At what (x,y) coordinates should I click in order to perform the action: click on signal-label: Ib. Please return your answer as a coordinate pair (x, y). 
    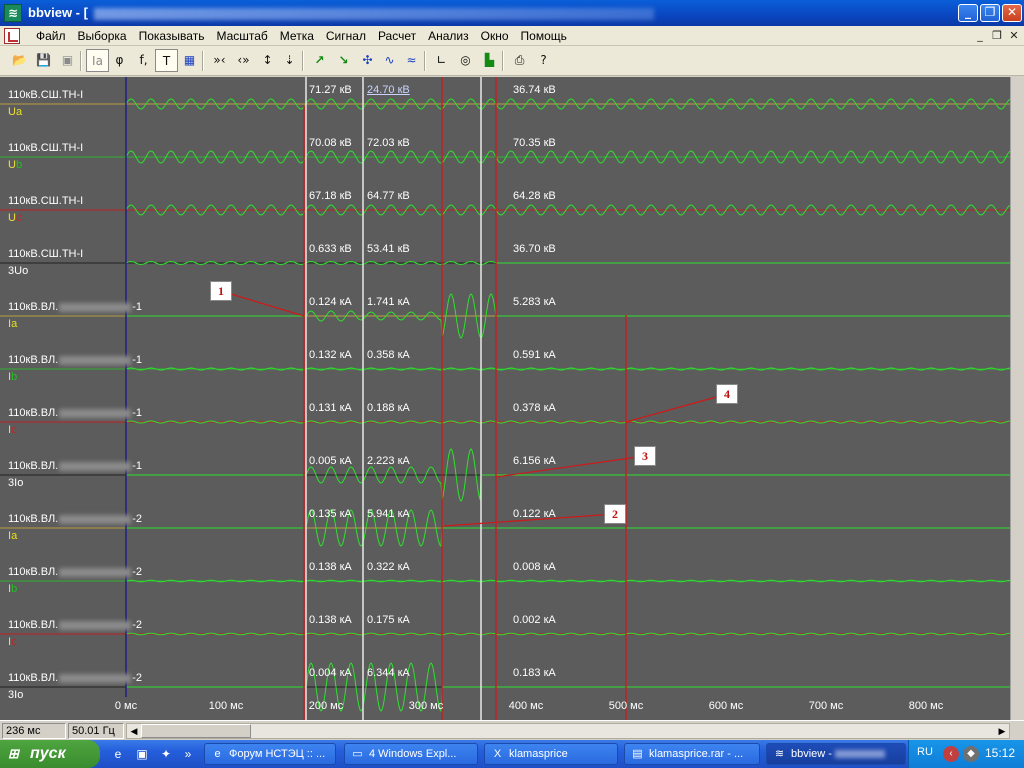
    Looking at the image, I should click on (12, 589).